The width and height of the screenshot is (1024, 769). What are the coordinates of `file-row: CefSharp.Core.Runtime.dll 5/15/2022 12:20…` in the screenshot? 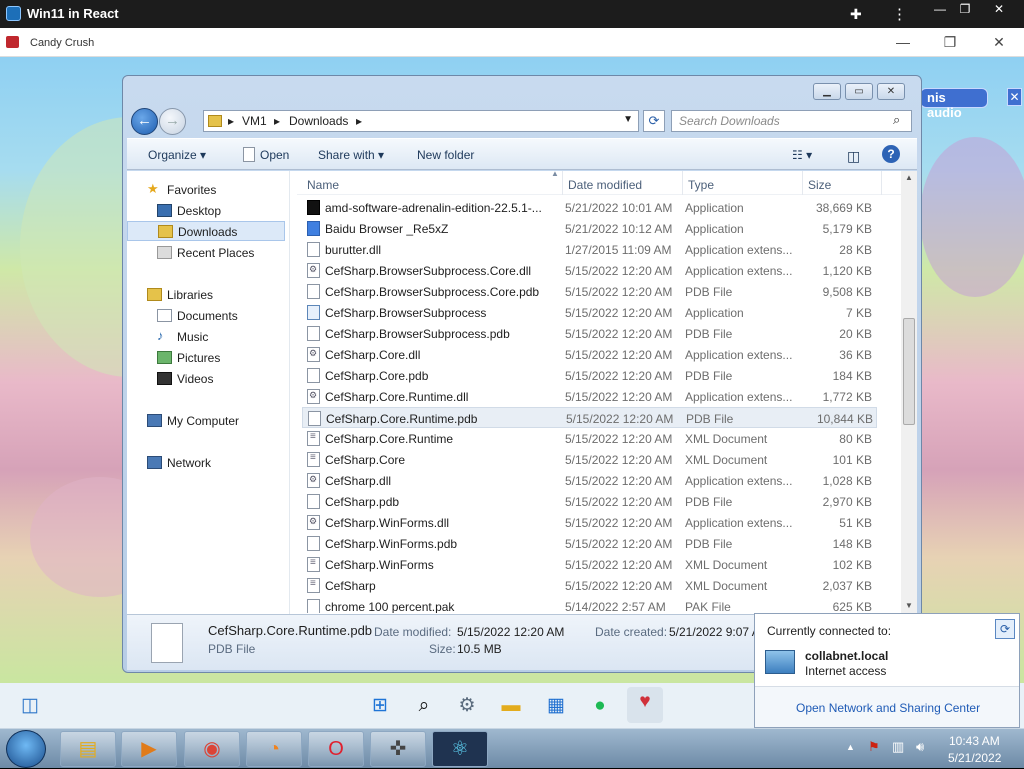 It's located at (589, 396).